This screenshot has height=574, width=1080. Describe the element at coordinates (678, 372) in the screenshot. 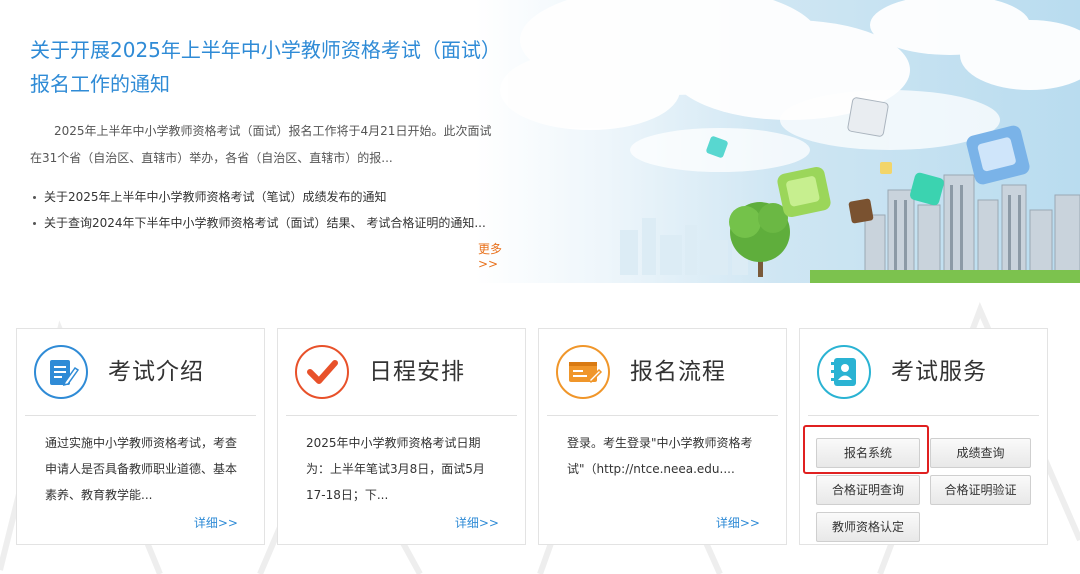

I see `card-title: 报名流程` at that location.